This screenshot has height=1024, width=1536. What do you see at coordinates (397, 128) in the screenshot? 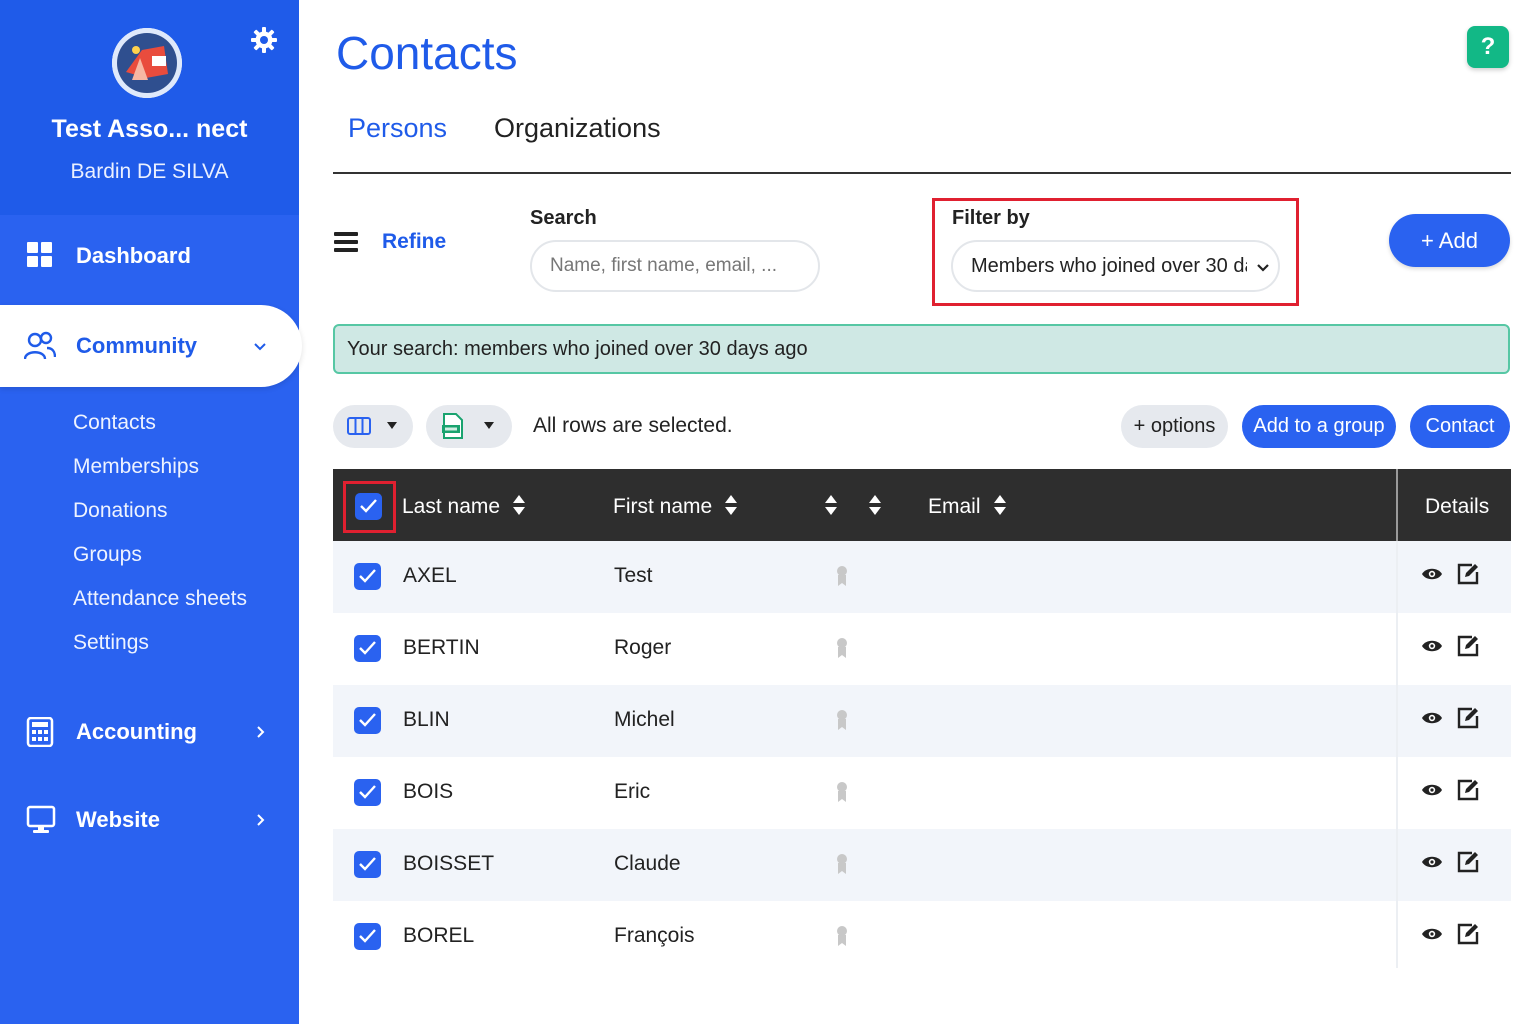
I see `tab-persons: Persons` at bounding box center [397, 128].